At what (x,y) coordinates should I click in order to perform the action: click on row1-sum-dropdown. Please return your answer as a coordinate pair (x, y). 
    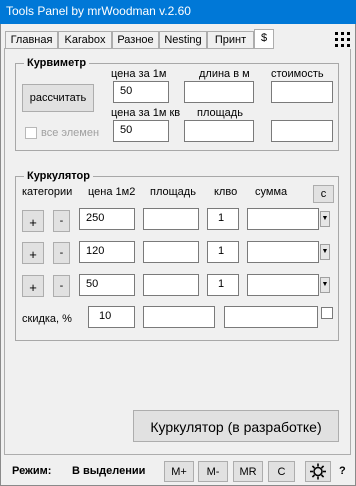
    Looking at the image, I should click on (283, 219).